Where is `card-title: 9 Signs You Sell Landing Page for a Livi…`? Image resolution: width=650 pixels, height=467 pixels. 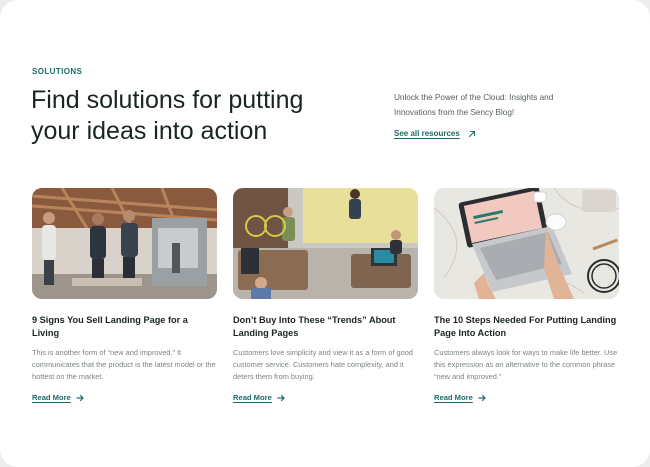
card-title: 9 Signs You Sell Landing Page for a Livi… is located at coordinates (124, 327).